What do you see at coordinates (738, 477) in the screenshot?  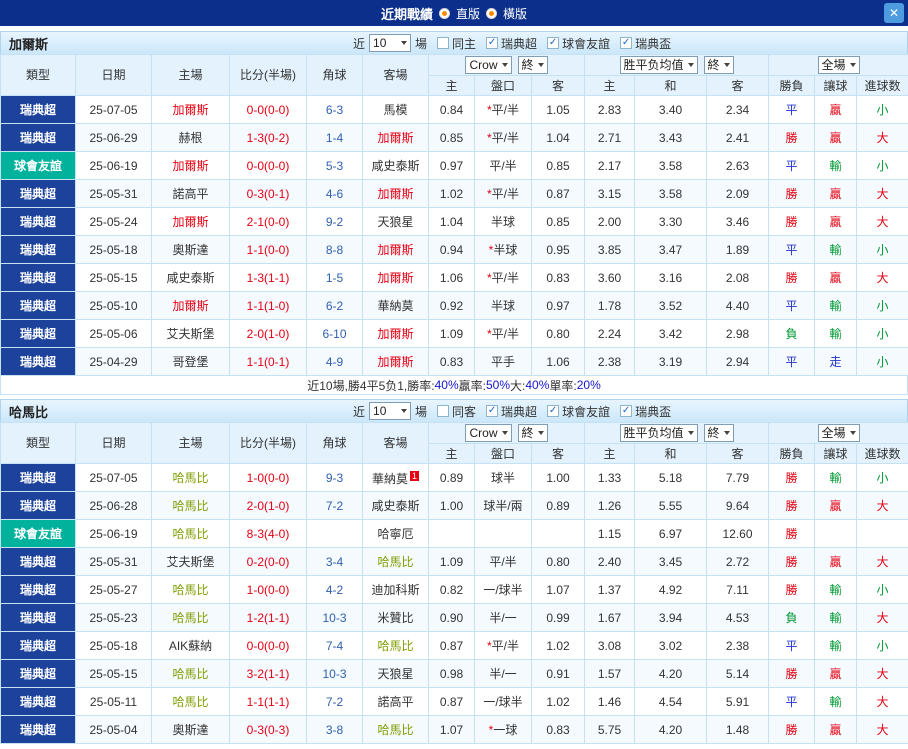 I see `euro-away-odds: 7.79` at bounding box center [738, 477].